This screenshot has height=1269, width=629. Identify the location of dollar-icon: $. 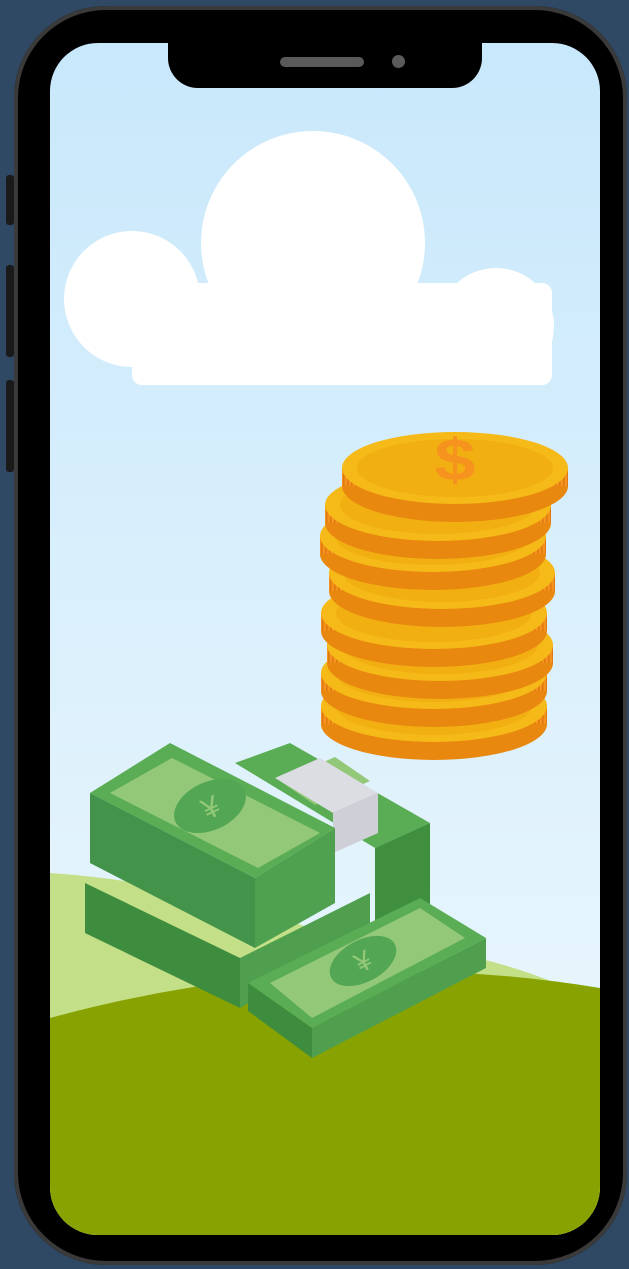
(454, 460).